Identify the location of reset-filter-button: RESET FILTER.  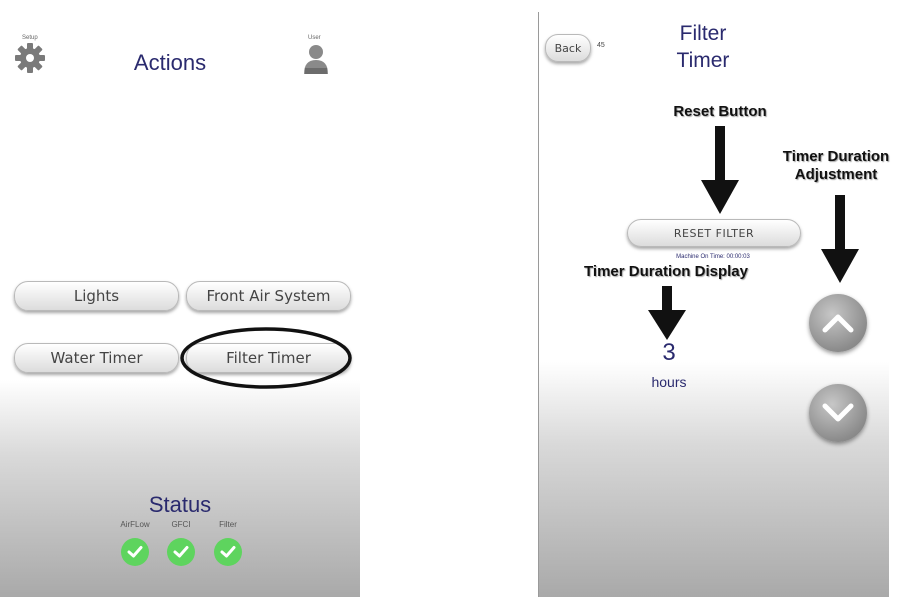
(714, 233).